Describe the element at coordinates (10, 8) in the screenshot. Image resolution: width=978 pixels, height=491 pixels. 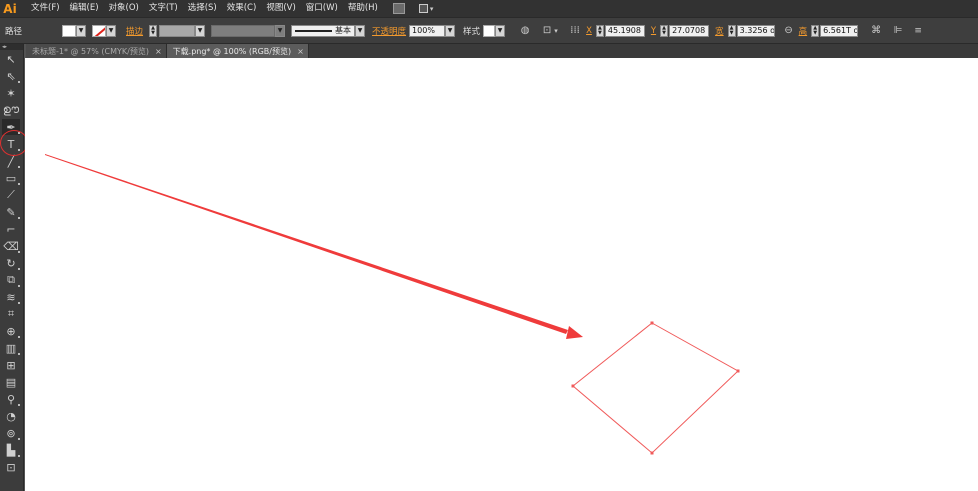
I see `app-logo: Ai` at that location.